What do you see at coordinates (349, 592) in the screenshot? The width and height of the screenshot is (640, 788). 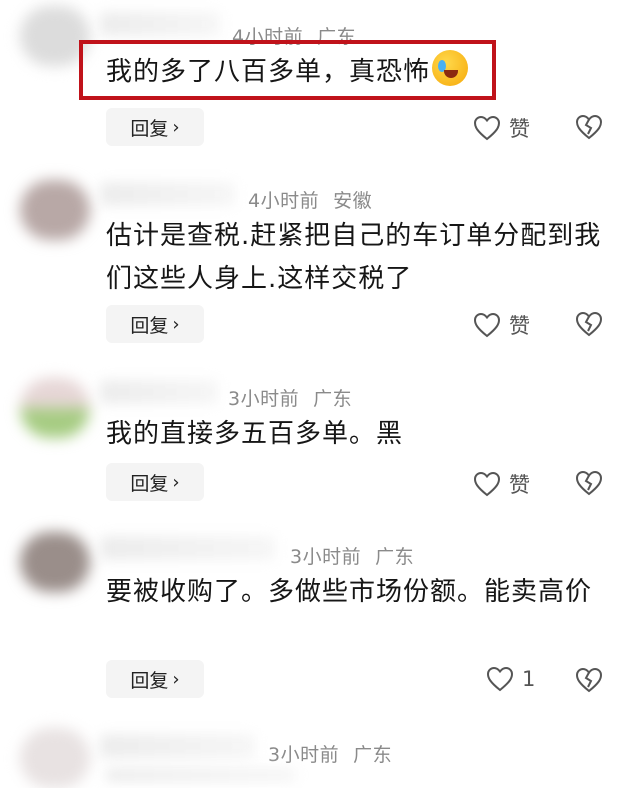 I see `comment-text: 要被收购了。多做些市场份额。能卖高价` at bounding box center [349, 592].